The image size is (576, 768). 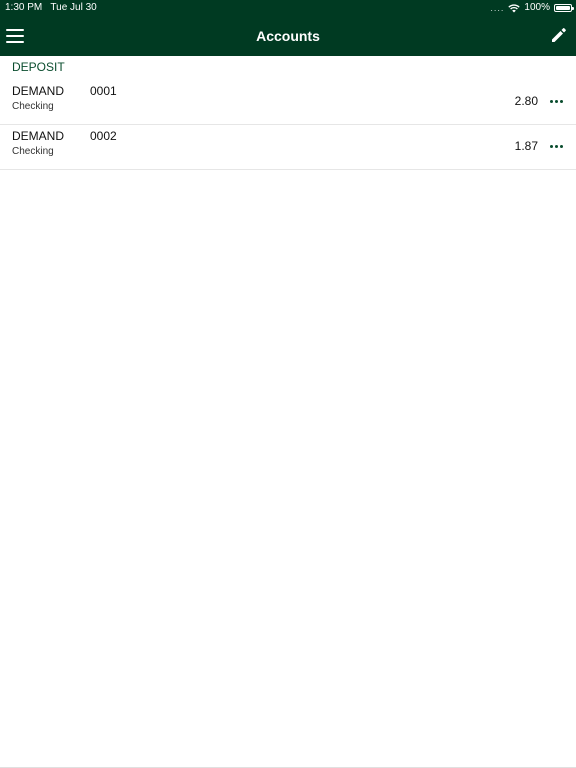 I want to click on wifi-icon, so click(x=514, y=7).